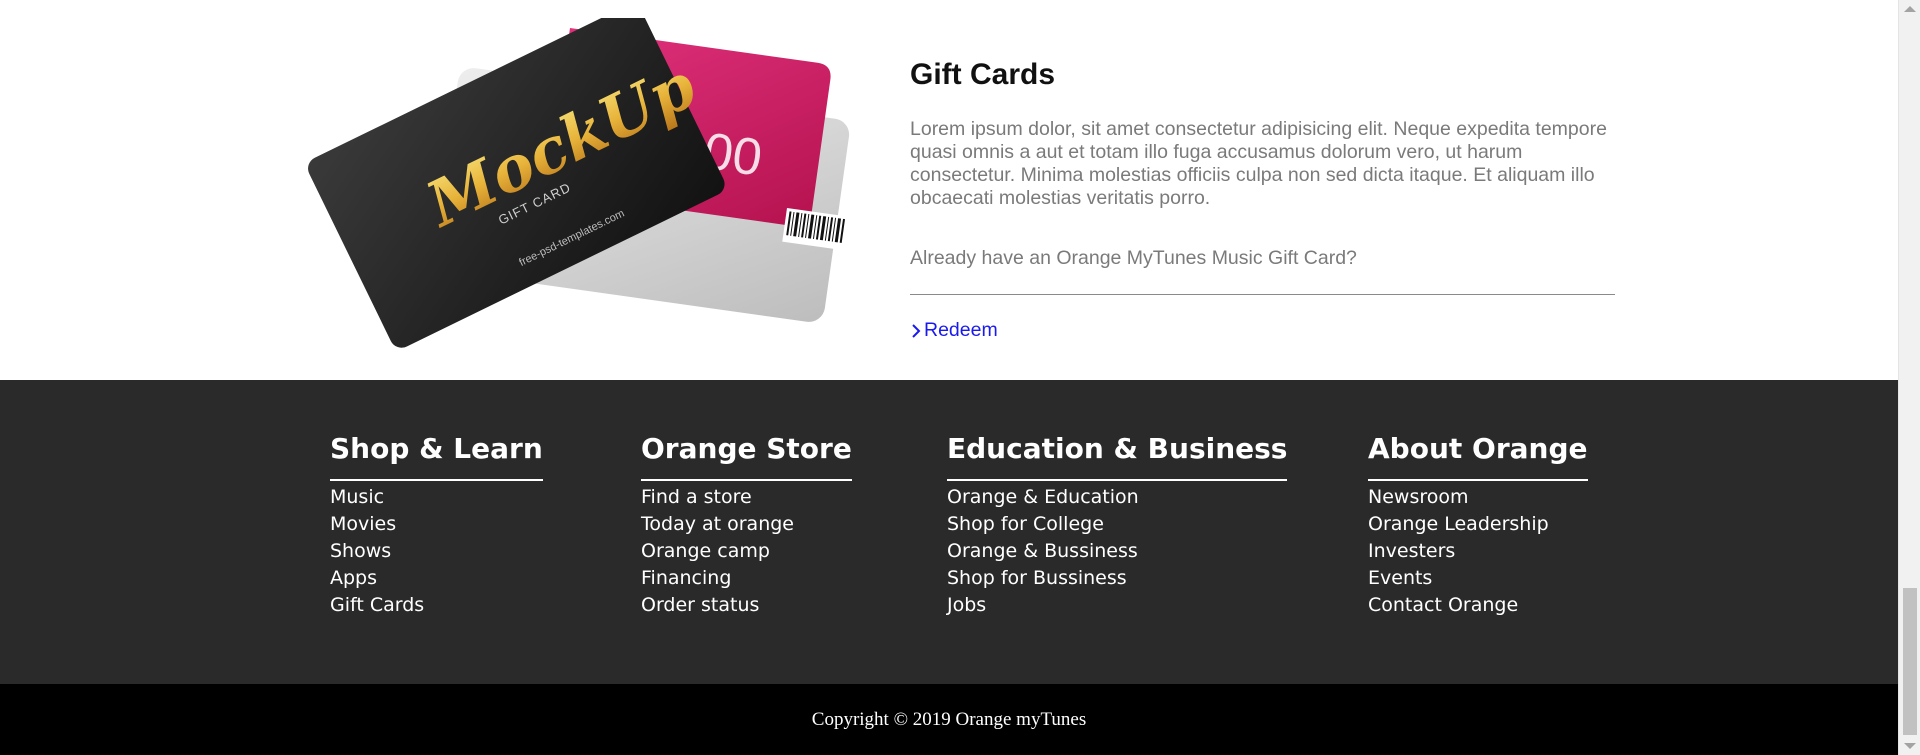  I want to click on footer-link-orange-camp: Orange camp, so click(746, 551).